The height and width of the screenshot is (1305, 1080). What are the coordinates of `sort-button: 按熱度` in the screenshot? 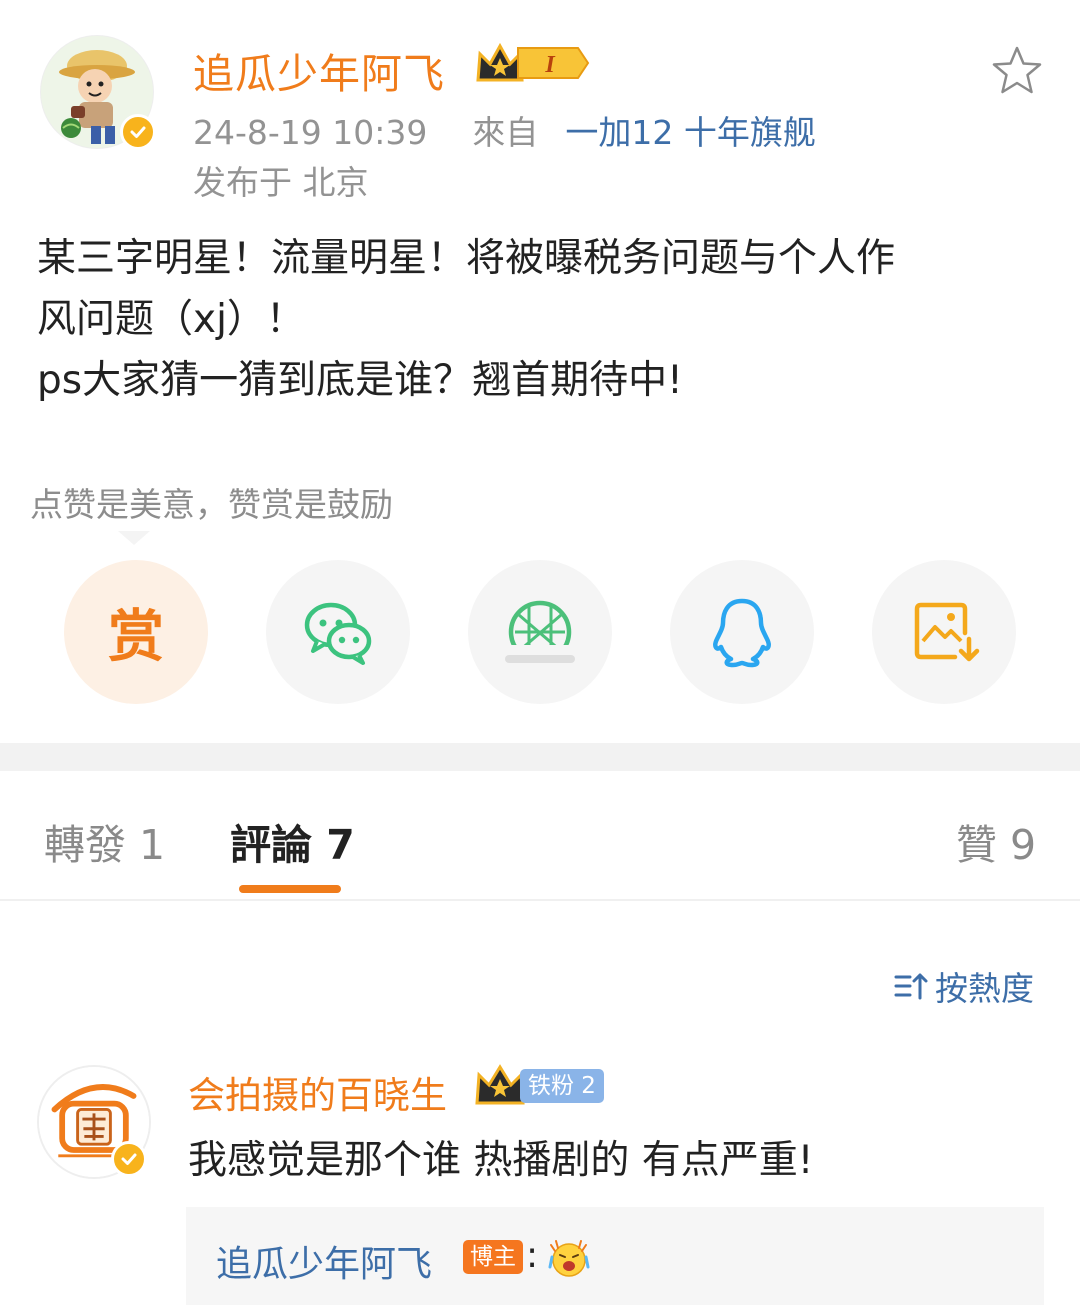 It's located at (963, 986).